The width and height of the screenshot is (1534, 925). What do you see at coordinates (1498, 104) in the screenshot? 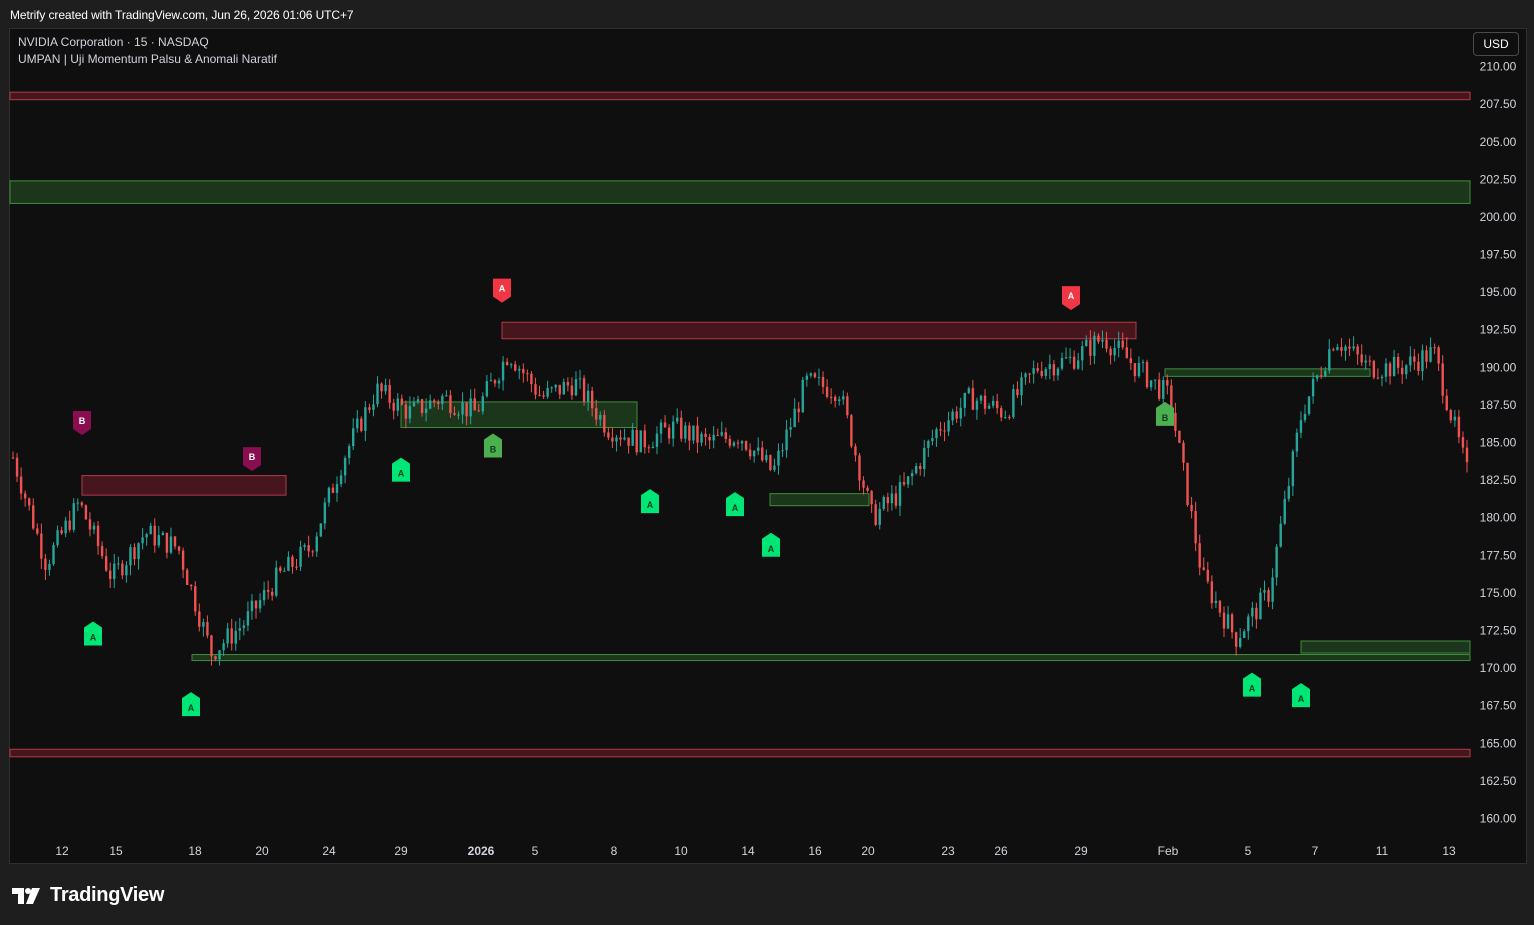
I see `y-tick-label: 207.50` at bounding box center [1498, 104].